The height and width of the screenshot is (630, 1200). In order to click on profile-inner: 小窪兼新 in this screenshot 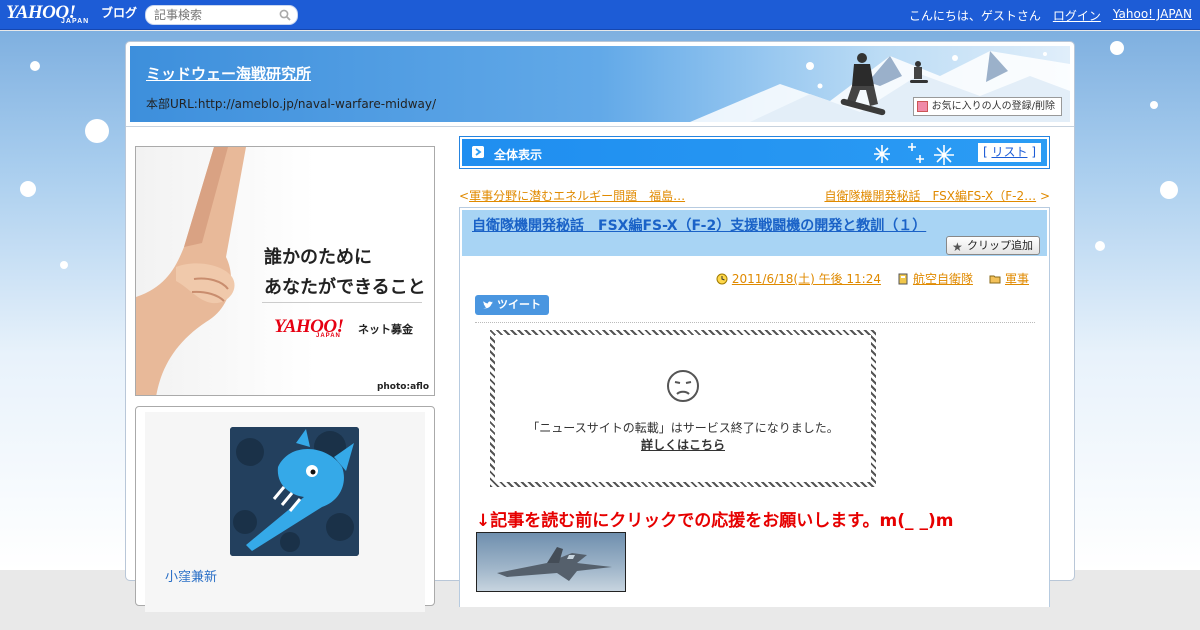, I will do `click(285, 512)`.